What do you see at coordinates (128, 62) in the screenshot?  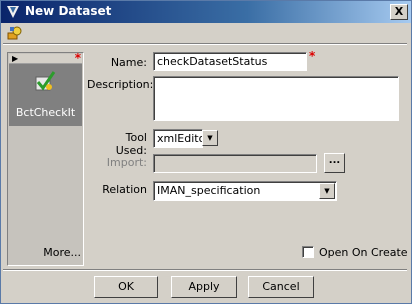 I see `name-label: Name:` at bounding box center [128, 62].